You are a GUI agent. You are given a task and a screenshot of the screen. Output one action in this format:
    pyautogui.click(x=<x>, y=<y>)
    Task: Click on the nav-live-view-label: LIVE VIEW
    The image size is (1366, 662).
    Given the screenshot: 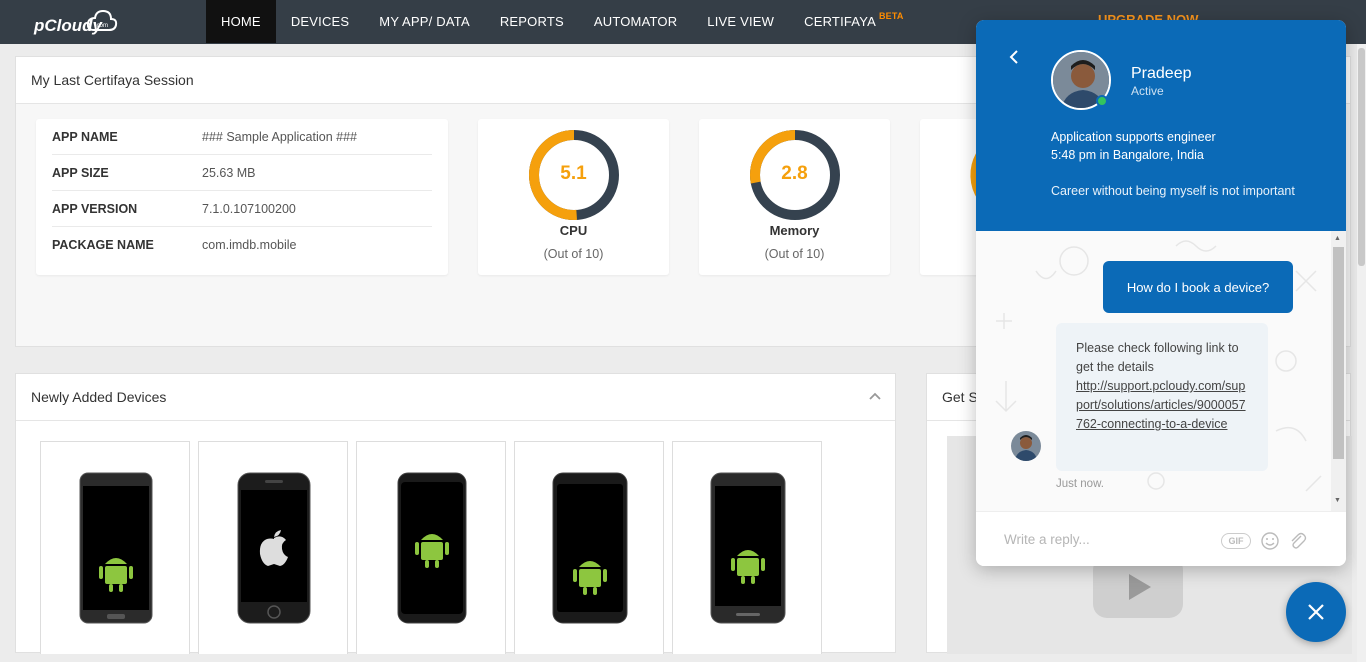 What is the action you would take?
    pyautogui.click(x=741, y=21)
    